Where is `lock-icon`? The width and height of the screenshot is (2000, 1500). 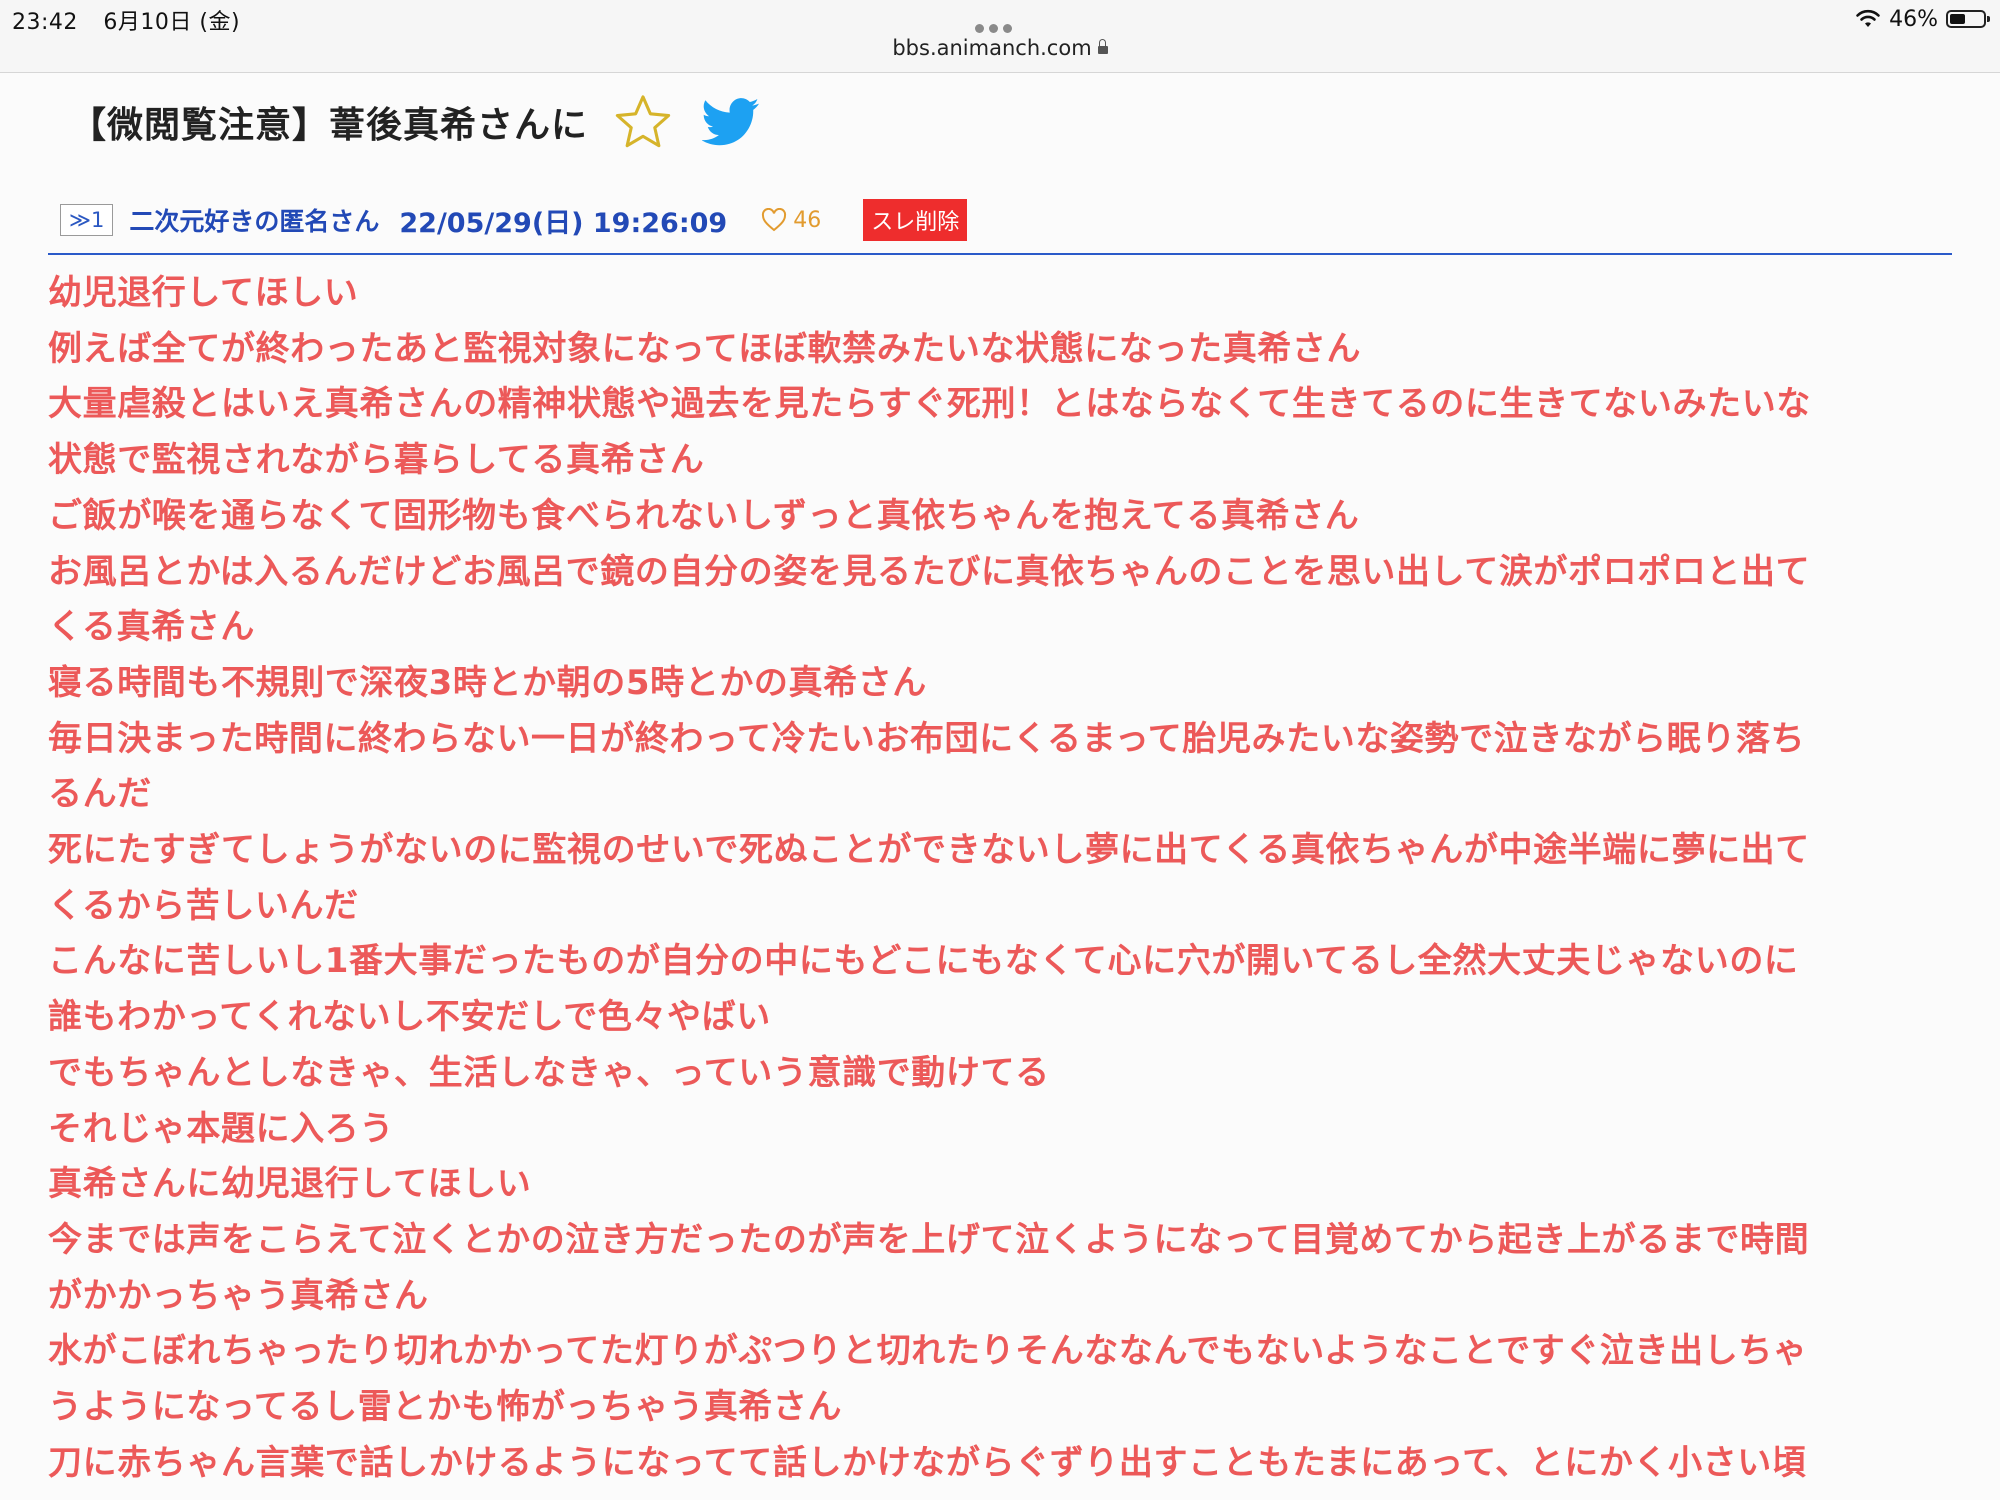 lock-icon is located at coordinates (1102, 46).